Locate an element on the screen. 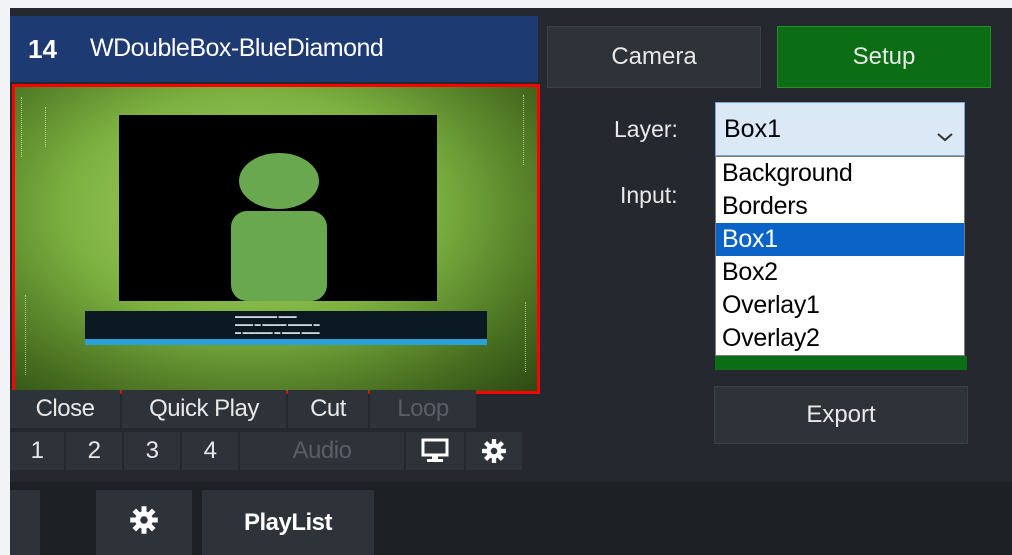 This screenshot has height=555, width=1012. input-title: WDoubleBox-BlueDiamond is located at coordinates (237, 48).